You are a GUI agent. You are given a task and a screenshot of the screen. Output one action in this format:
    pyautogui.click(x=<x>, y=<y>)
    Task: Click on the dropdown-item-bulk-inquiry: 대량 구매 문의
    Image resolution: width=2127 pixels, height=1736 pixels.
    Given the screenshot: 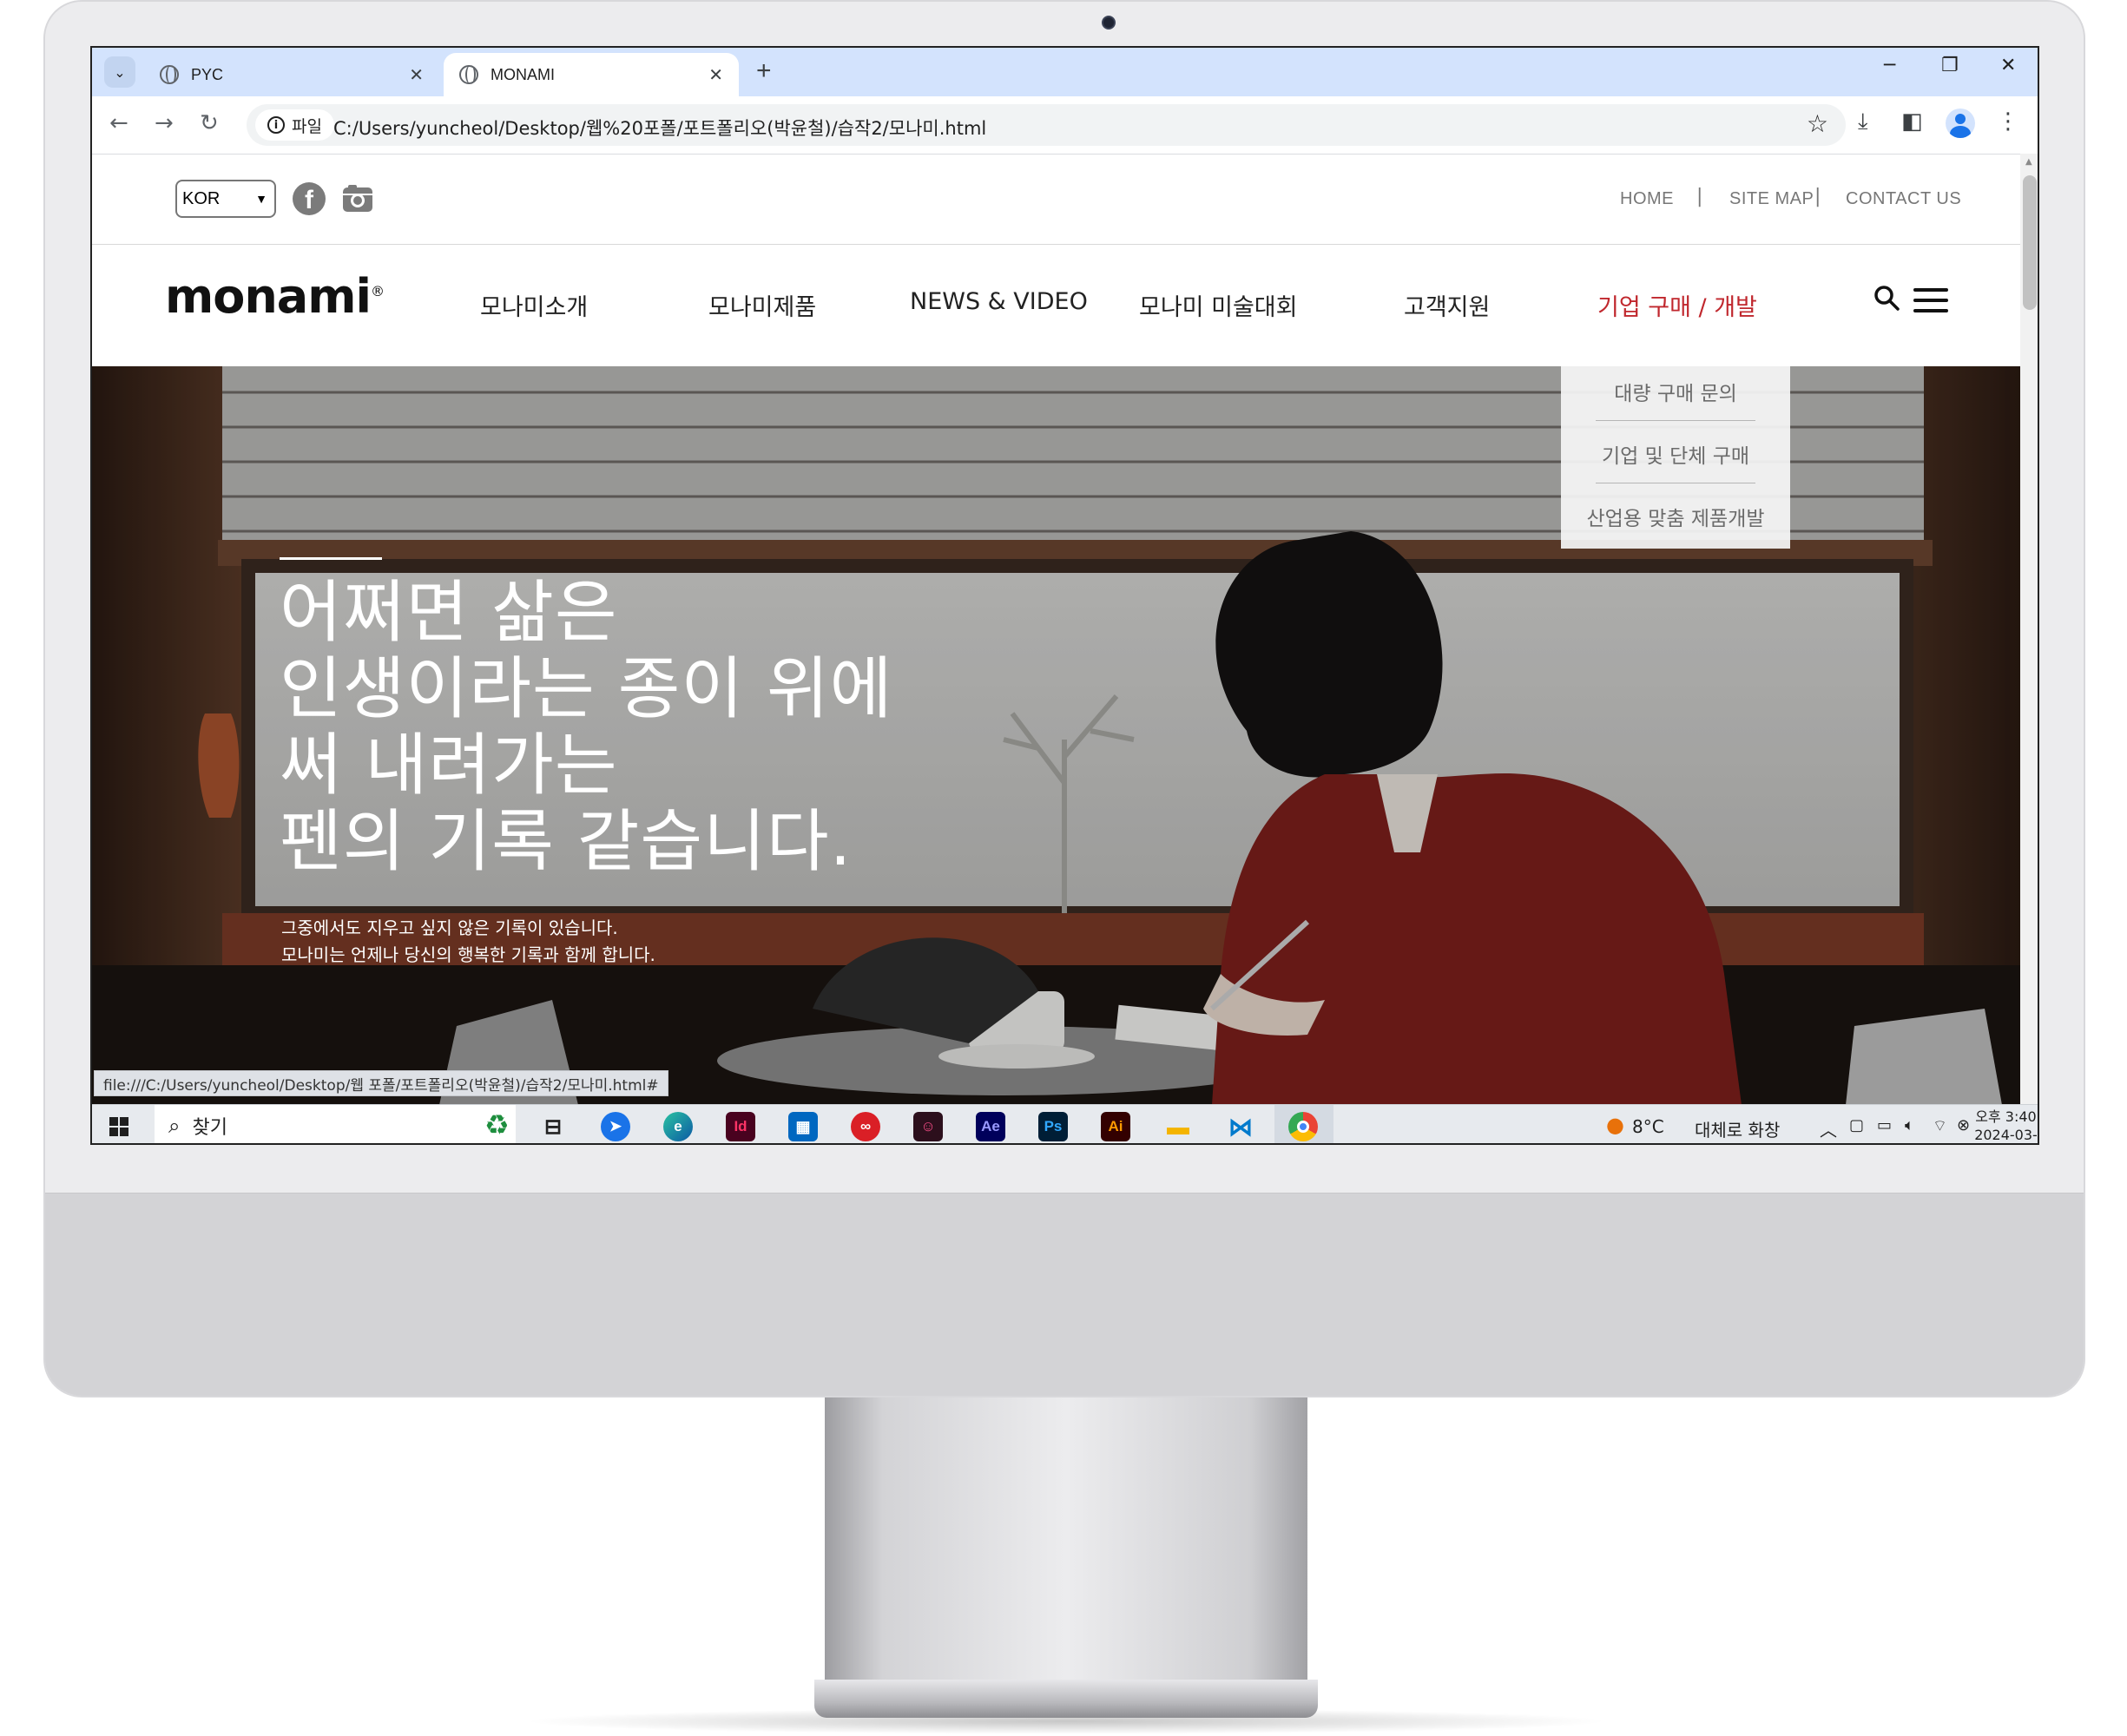 What is the action you would take?
    pyautogui.click(x=1675, y=391)
    